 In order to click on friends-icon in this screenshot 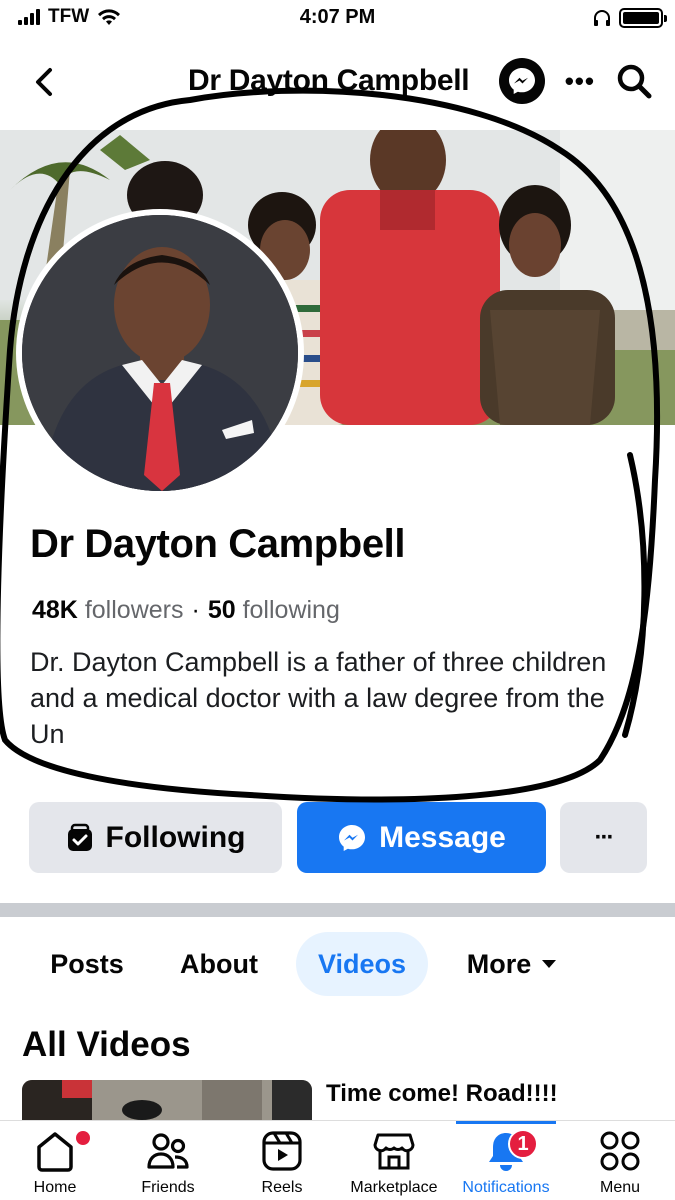, I will do `click(168, 1151)`.